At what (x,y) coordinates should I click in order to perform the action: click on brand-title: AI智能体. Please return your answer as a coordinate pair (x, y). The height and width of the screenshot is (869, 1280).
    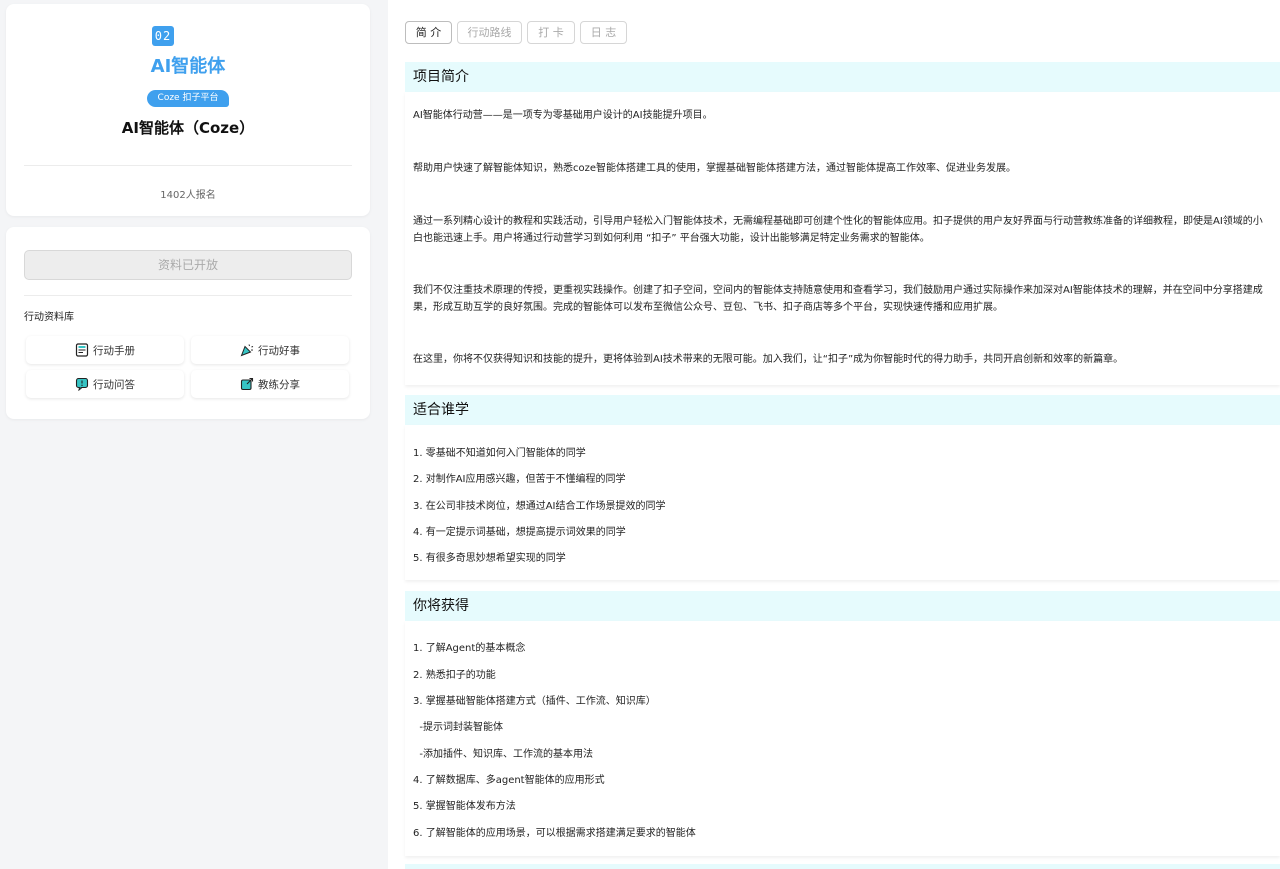
    Looking at the image, I should click on (188, 66).